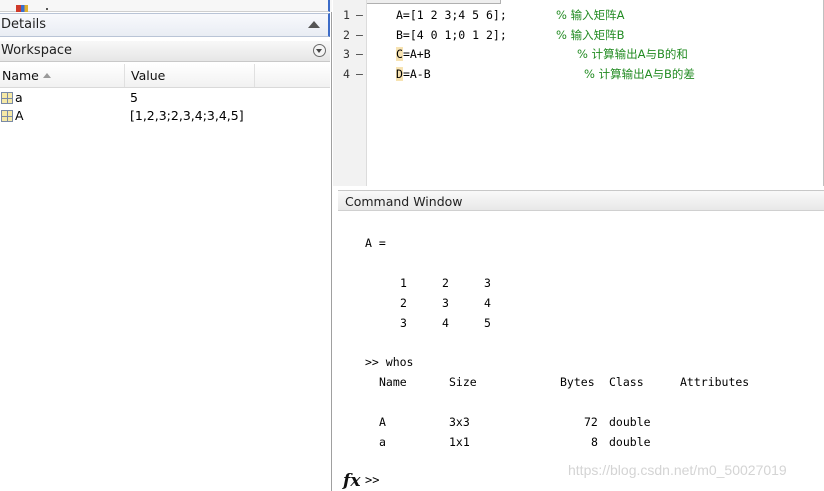 This screenshot has height=491, width=824. Describe the element at coordinates (677, 470) in the screenshot. I see `watermark-text: https://blog.csdn.net/m0_50027019` at that location.